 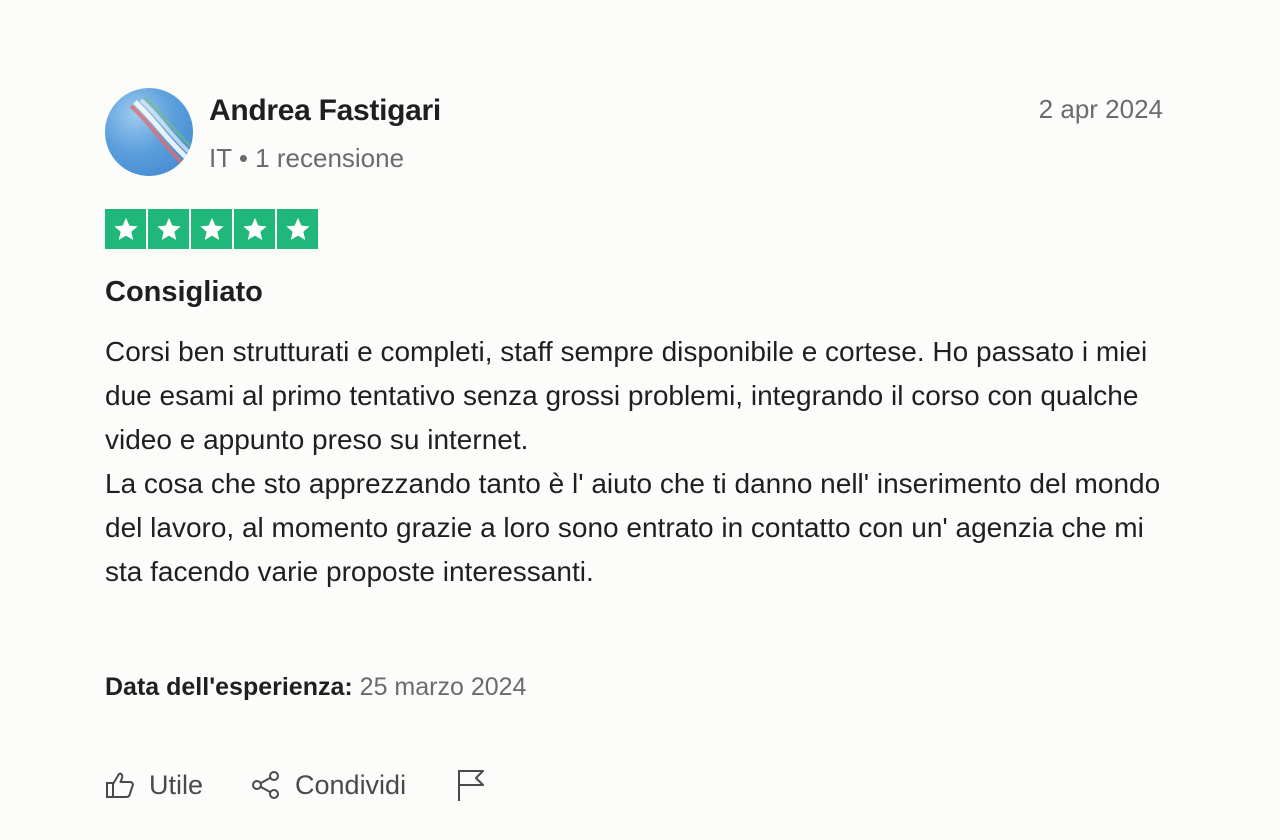 I want to click on experience-value: 25 marzo 2024, so click(x=443, y=687).